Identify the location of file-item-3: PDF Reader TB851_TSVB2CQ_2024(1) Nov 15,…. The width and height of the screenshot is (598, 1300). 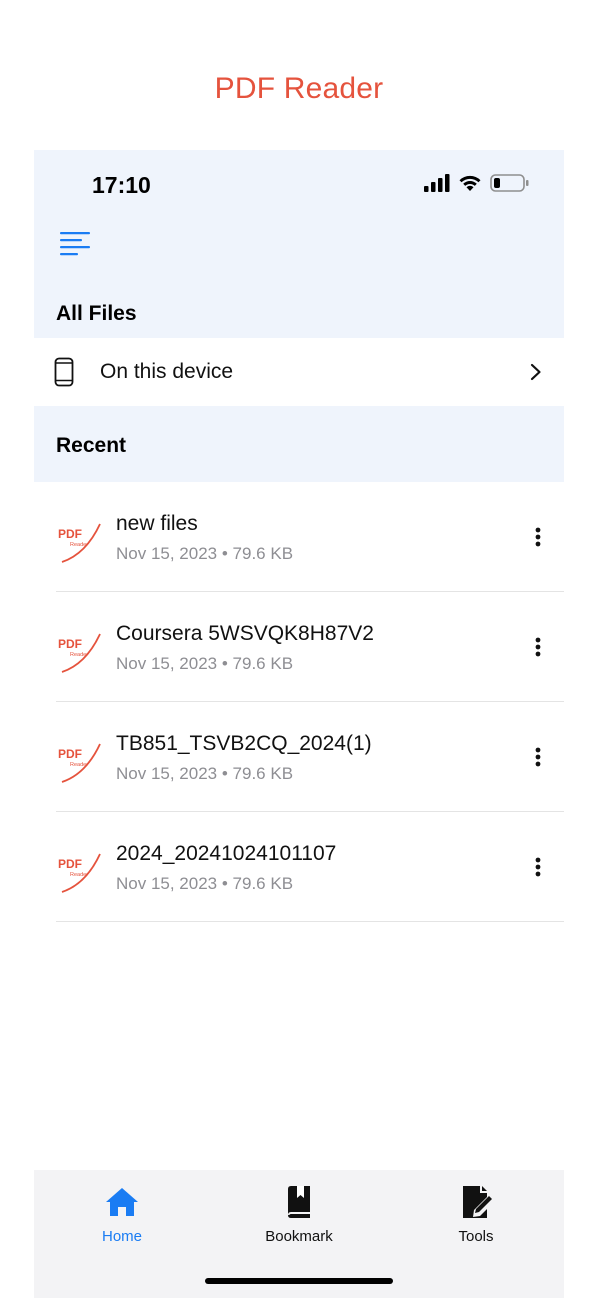
(310, 757).